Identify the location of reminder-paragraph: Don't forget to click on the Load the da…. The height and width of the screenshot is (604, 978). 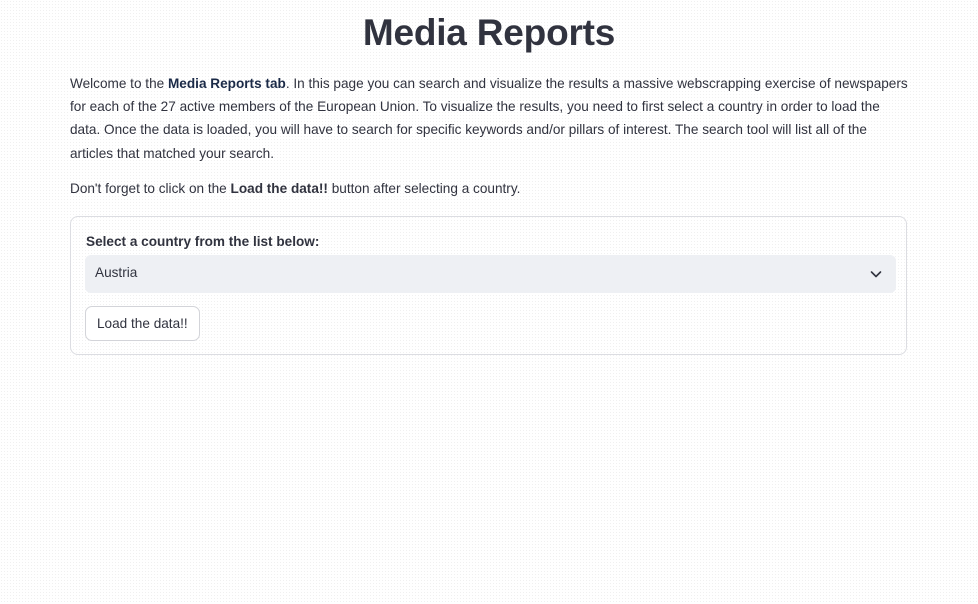
(491, 189).